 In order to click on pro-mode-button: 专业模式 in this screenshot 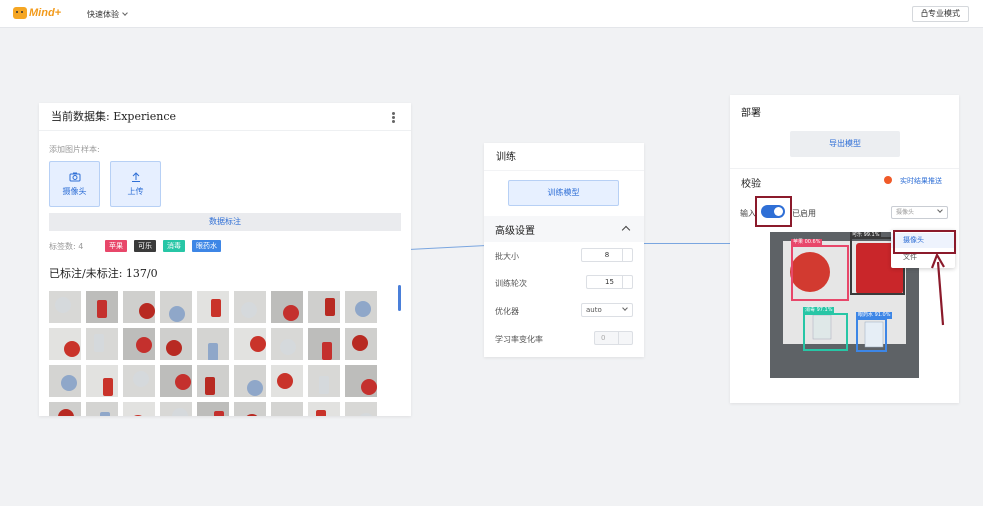, I will do `click(940, 14)`.